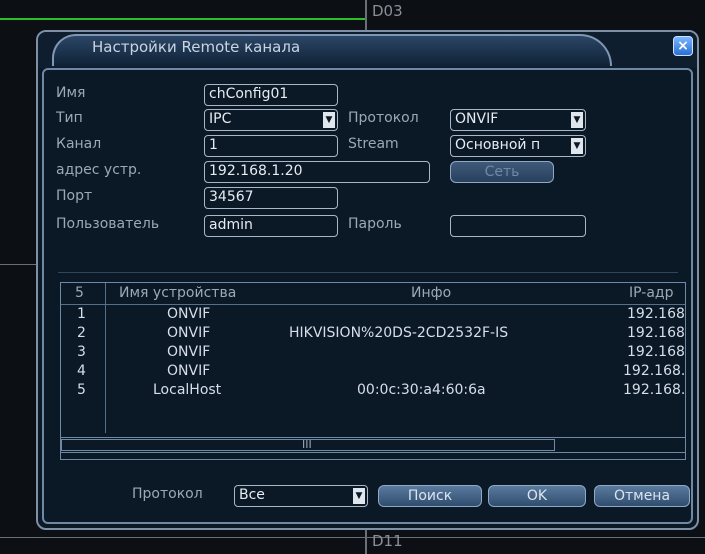  Describe the element at coordinates (81, 352) in the screenshot. I see `row-number: 3` at that location.